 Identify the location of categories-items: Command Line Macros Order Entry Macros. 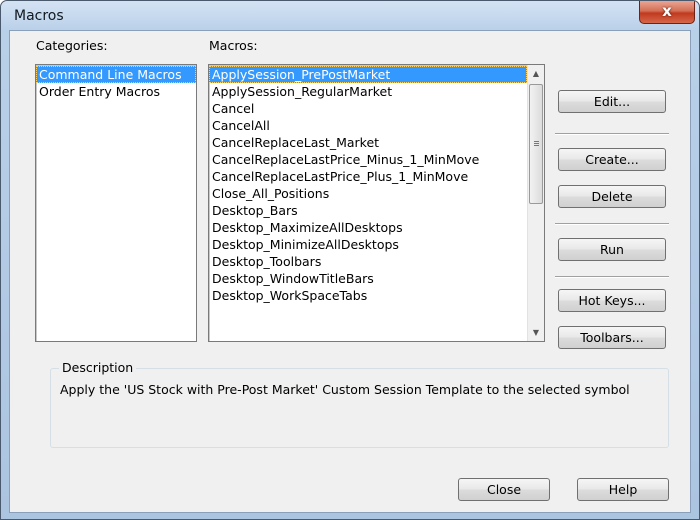
(116, 82).